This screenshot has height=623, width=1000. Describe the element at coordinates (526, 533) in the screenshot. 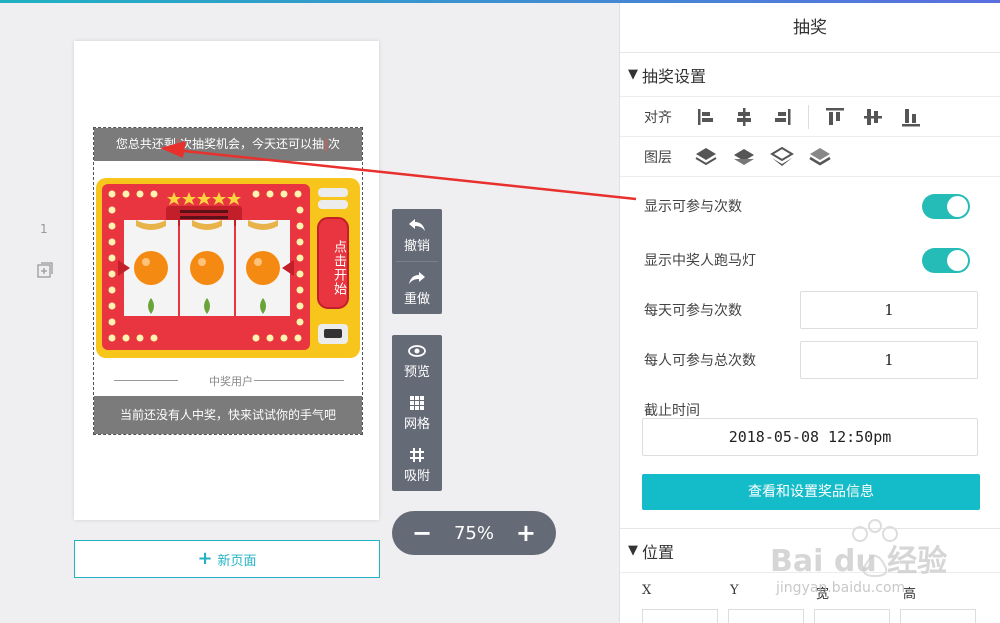

I see `zoom-in-button: +` at that location.